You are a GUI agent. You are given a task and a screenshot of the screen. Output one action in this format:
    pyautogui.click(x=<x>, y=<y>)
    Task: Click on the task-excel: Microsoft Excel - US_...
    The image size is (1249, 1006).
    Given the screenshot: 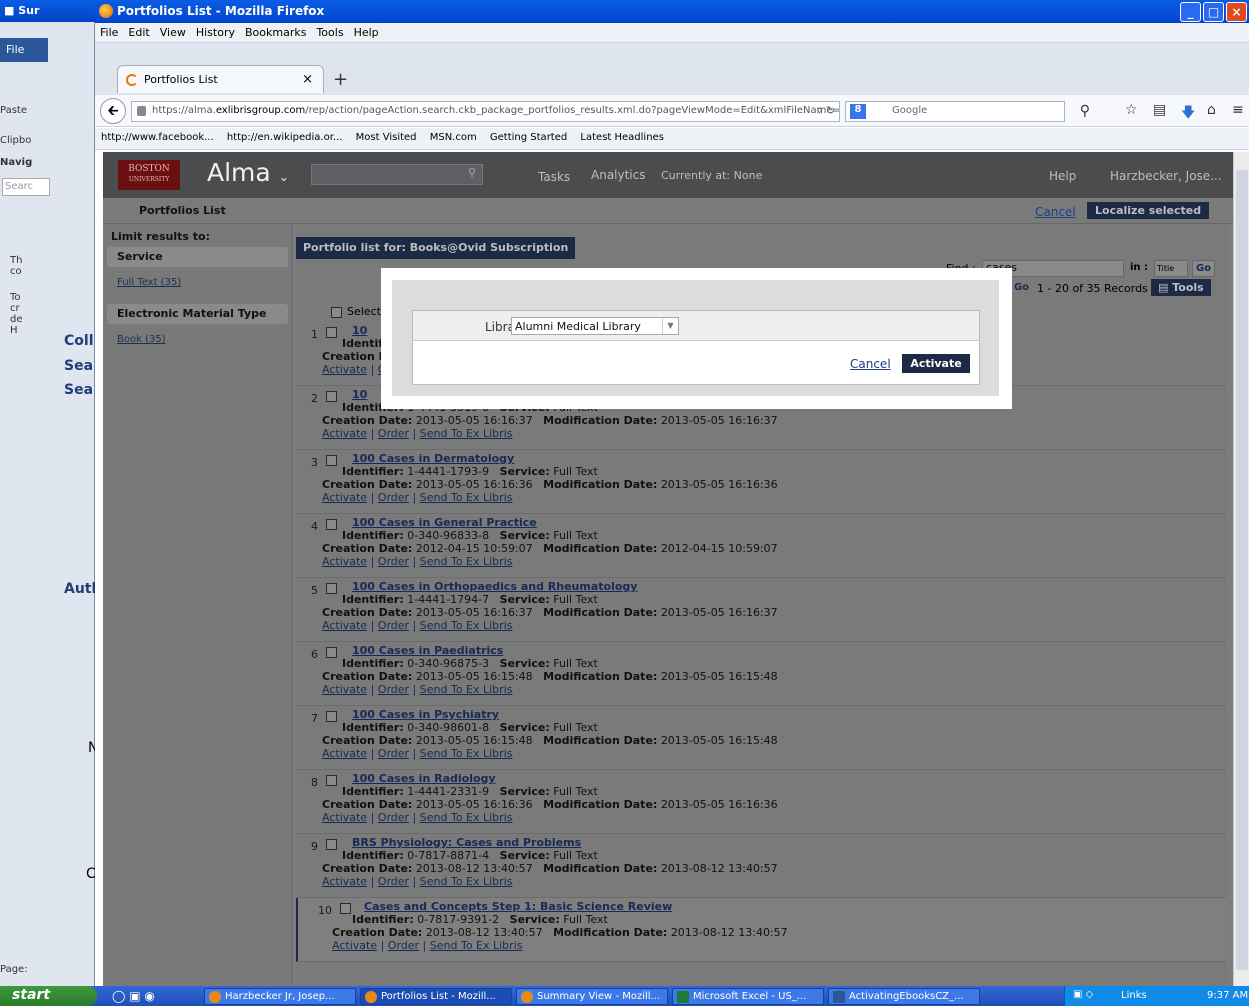 What is the action you would take?
    pyautogui.click(x=748, y=996)
    